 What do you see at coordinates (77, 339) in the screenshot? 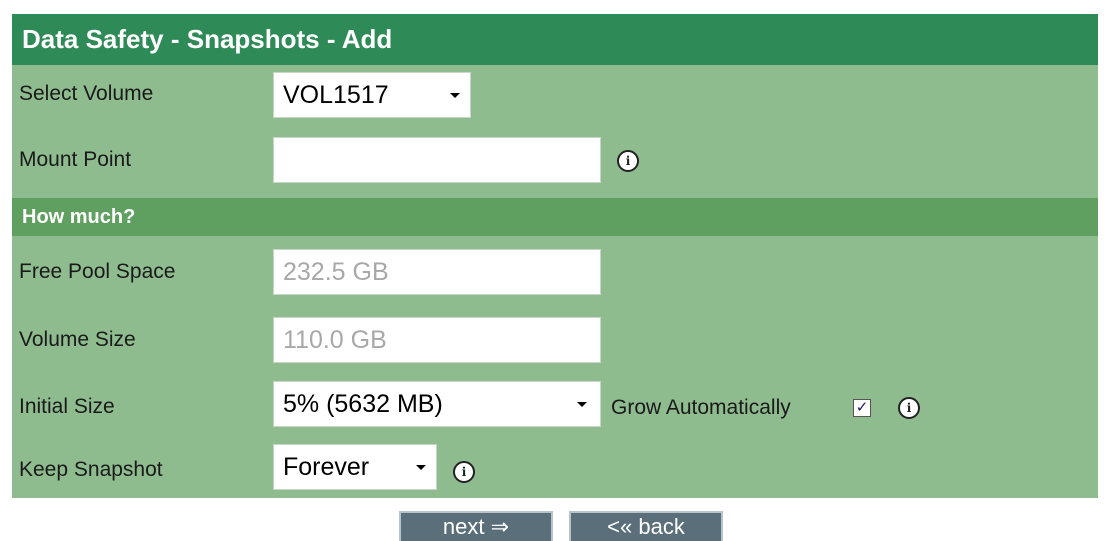
I see `volume-size-label: Volume Size` at bounding box center [77, 339].